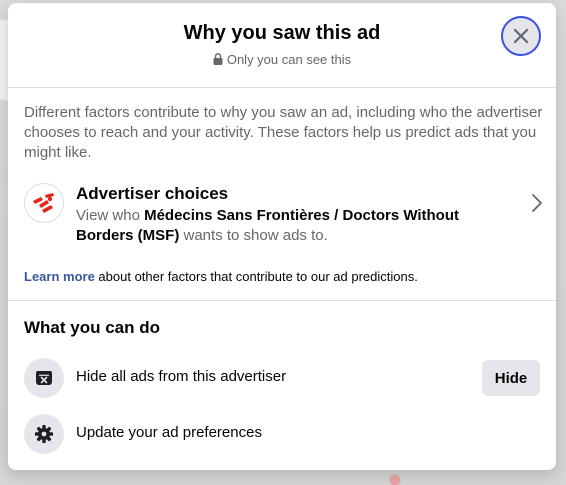  What do you see at coordinates (44, 434) in the screenshot?
I see `gear-icon` at bounding box center [44, 434].